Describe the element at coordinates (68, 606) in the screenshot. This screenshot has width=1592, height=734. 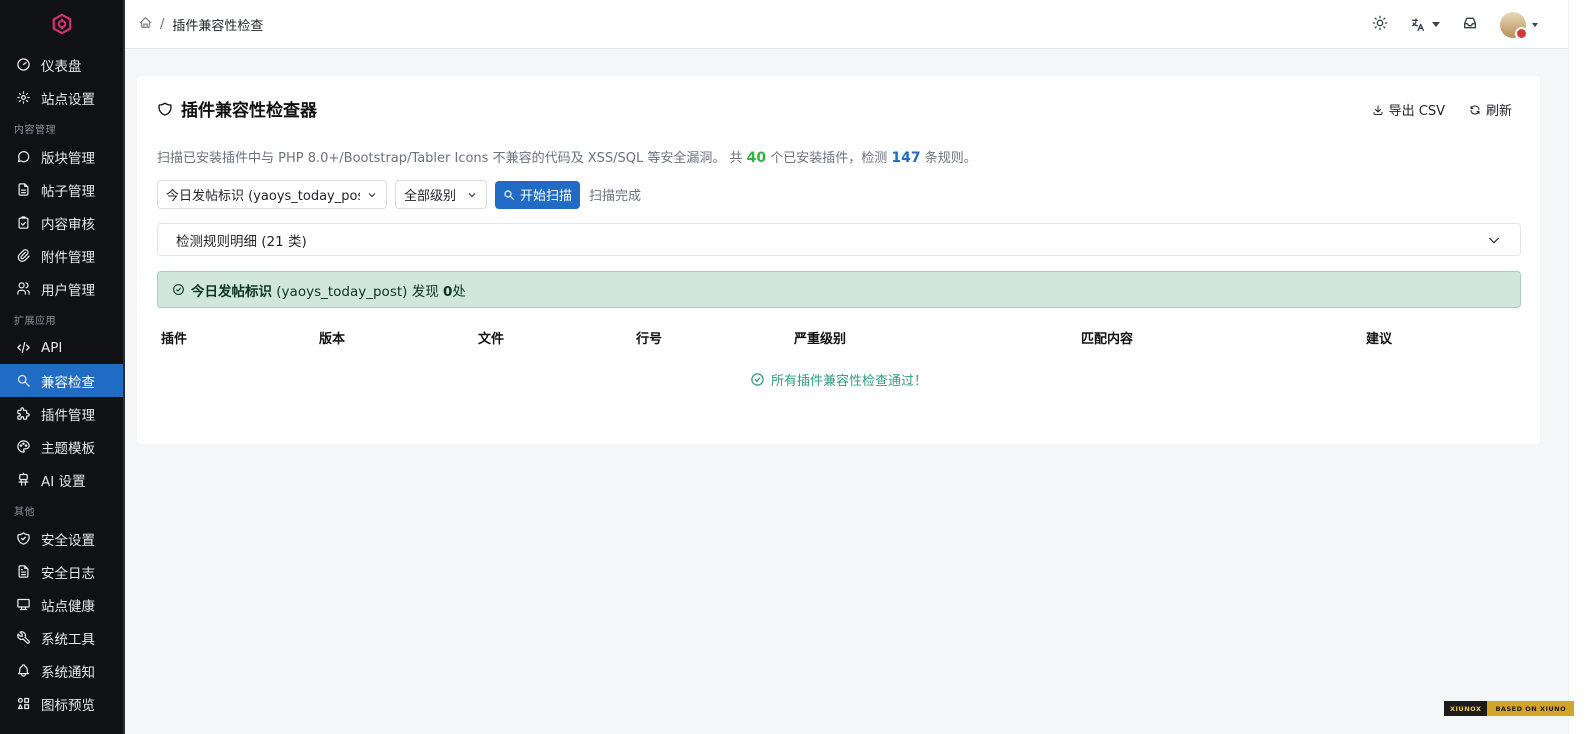
I see `sidebar-item-label: 站点健康` at that location.